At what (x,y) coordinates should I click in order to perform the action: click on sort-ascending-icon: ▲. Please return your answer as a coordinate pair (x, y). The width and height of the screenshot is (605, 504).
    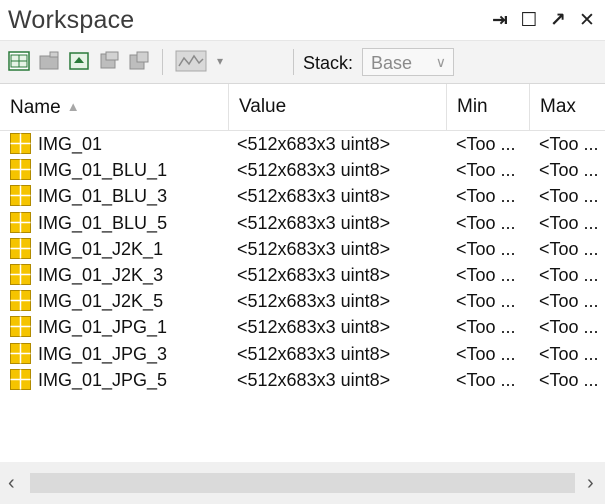
    Looking at the image, I should click on (73, 106).